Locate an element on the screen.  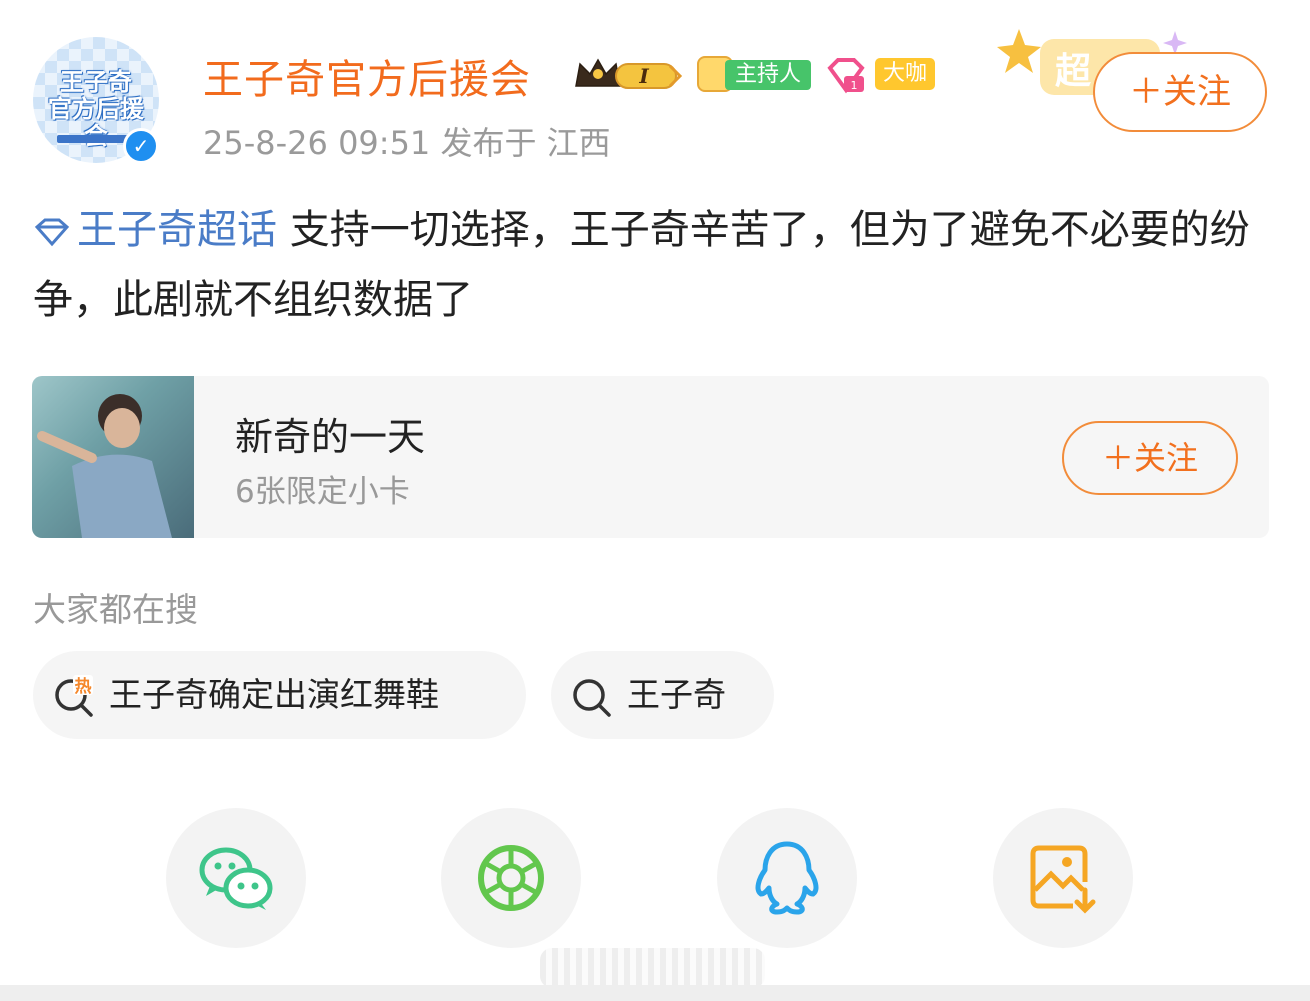
search-chip-hot: 热 王子奇确定出演红舞鞋 is located at coordinates (279, 695).